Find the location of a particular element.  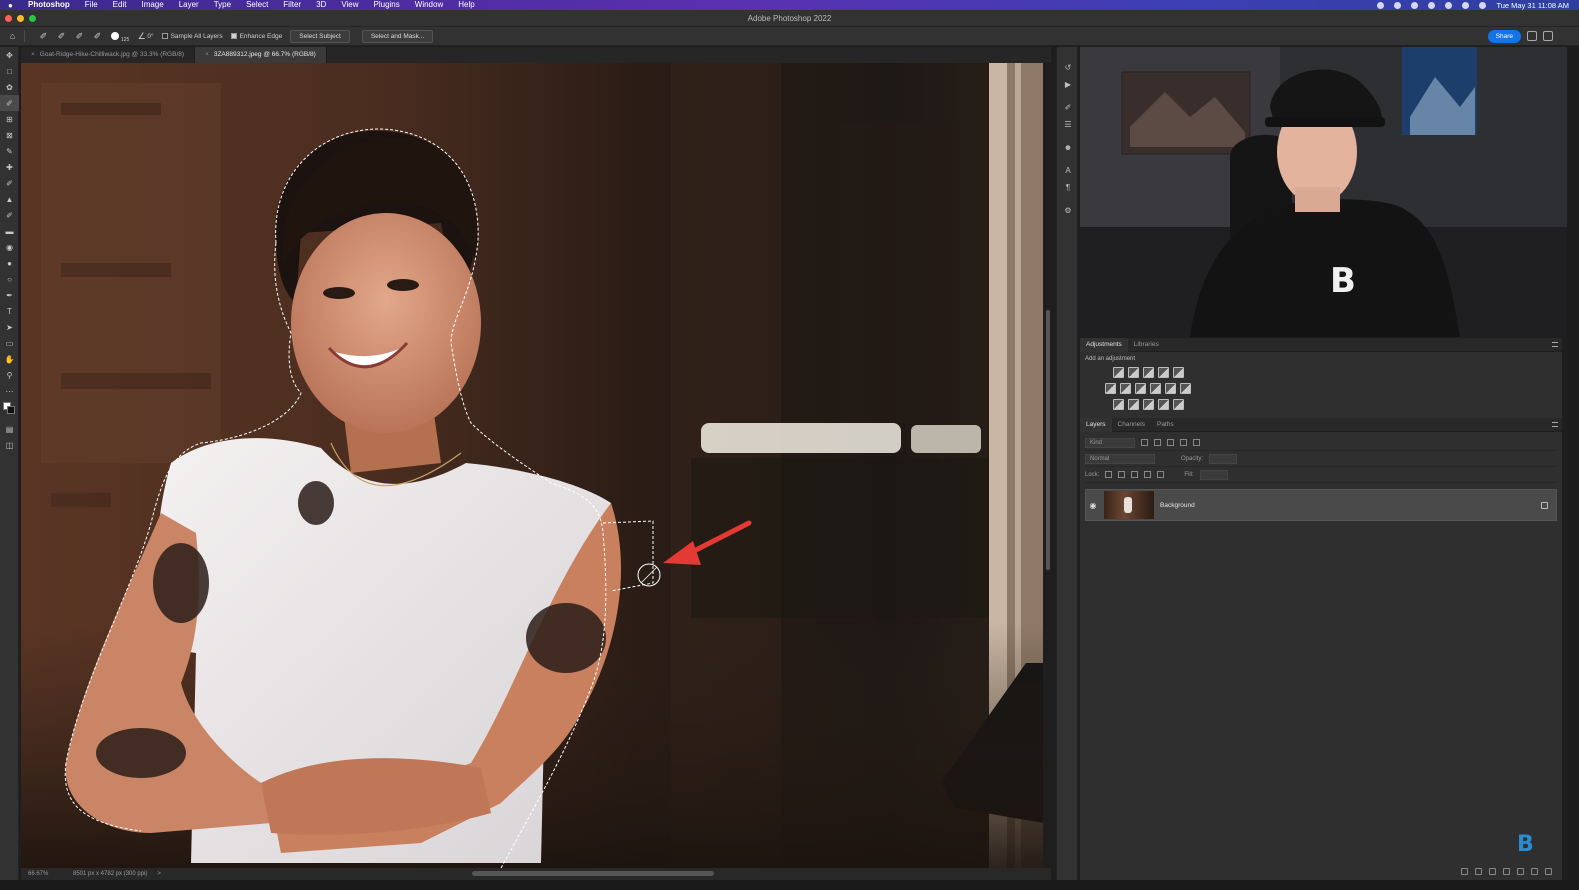

quick-selection-tool-icon: ✐ is located at coordinates (9, 103).